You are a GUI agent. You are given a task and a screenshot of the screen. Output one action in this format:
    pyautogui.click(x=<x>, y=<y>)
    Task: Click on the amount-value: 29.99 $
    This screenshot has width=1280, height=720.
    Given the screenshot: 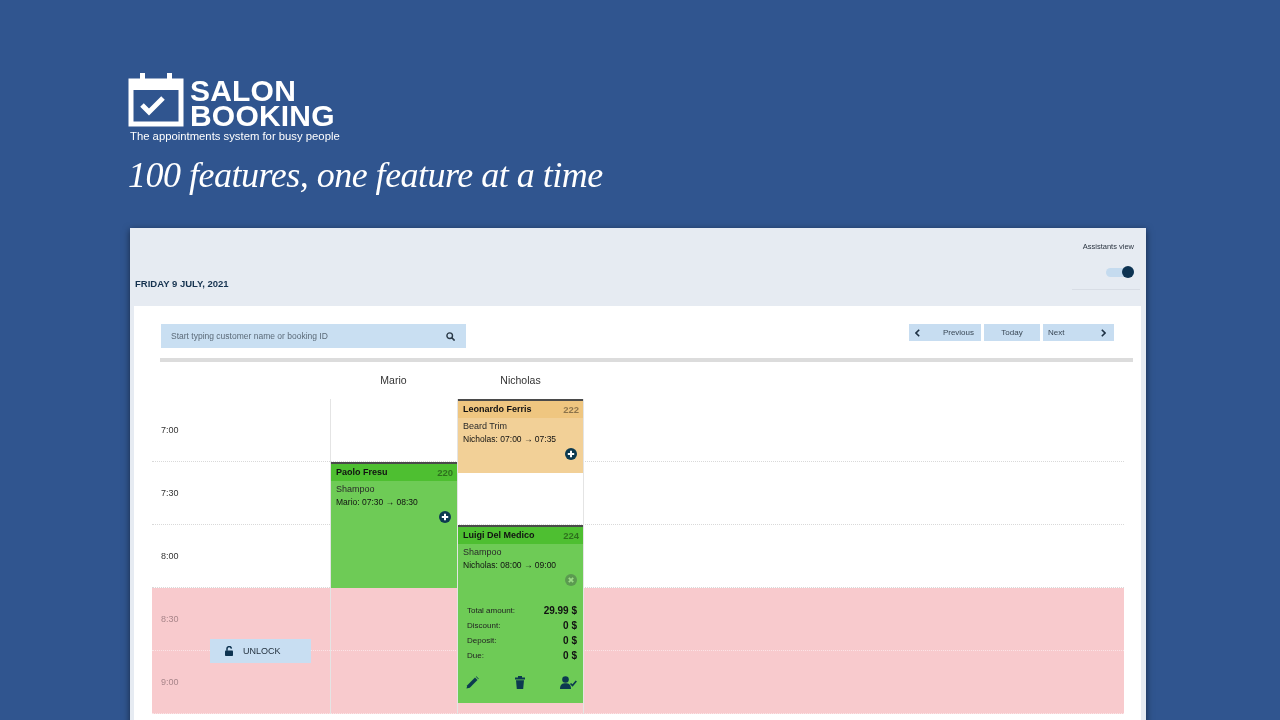 What is the action you would take?
    pyautogui.click(x=560, y=610)
    